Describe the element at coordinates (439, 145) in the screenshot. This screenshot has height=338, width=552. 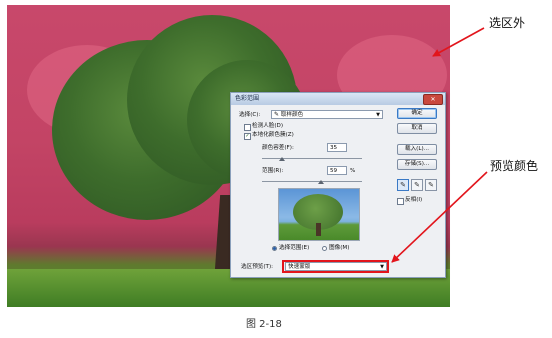
I see `annotation-arrows` at that location.